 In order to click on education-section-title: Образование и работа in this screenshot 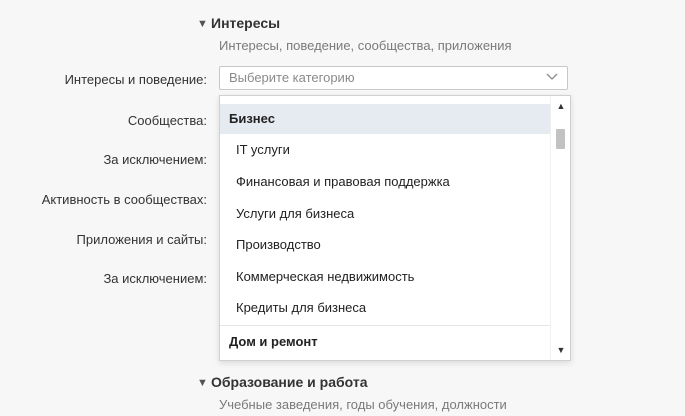, I will do `click(289, 382)`.